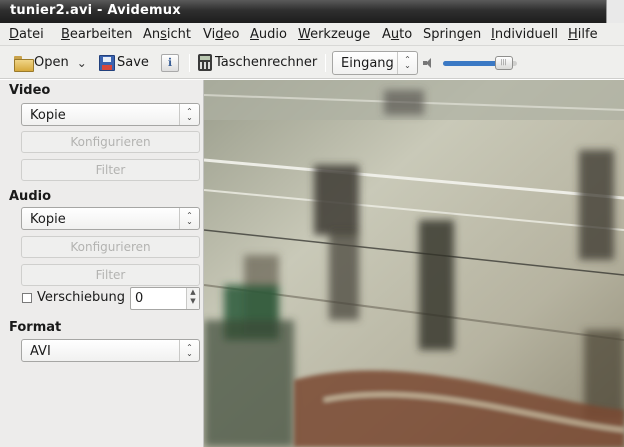  What do you see at coordinates (110, 114) in the screenshot?
I see `video-codec-select: Kopie ⌃ ⌄` at bounding box center [110, 114].